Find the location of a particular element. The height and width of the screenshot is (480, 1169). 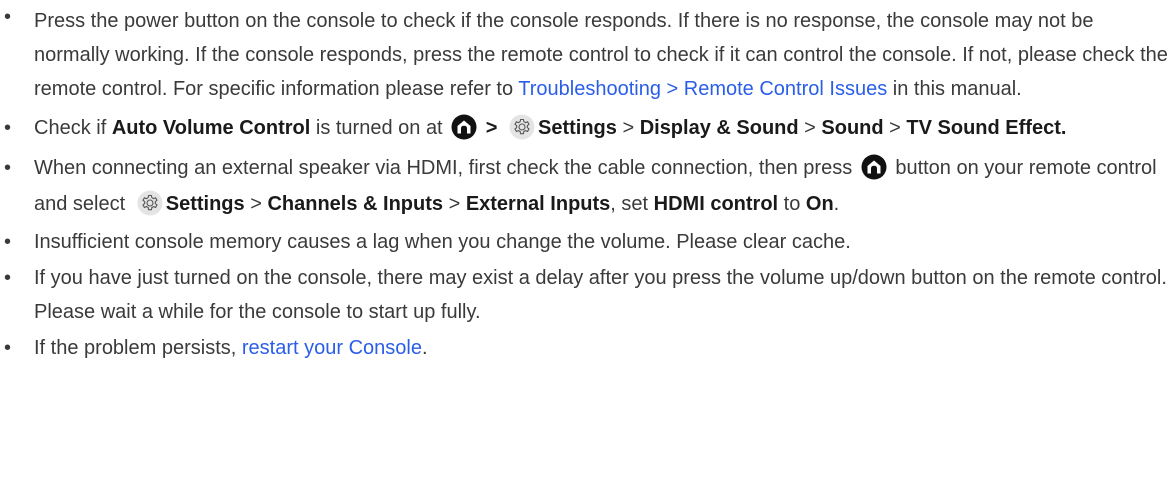

tv-sound-effect-label: TV Sound Effect. is located at coordinates (986, 128).